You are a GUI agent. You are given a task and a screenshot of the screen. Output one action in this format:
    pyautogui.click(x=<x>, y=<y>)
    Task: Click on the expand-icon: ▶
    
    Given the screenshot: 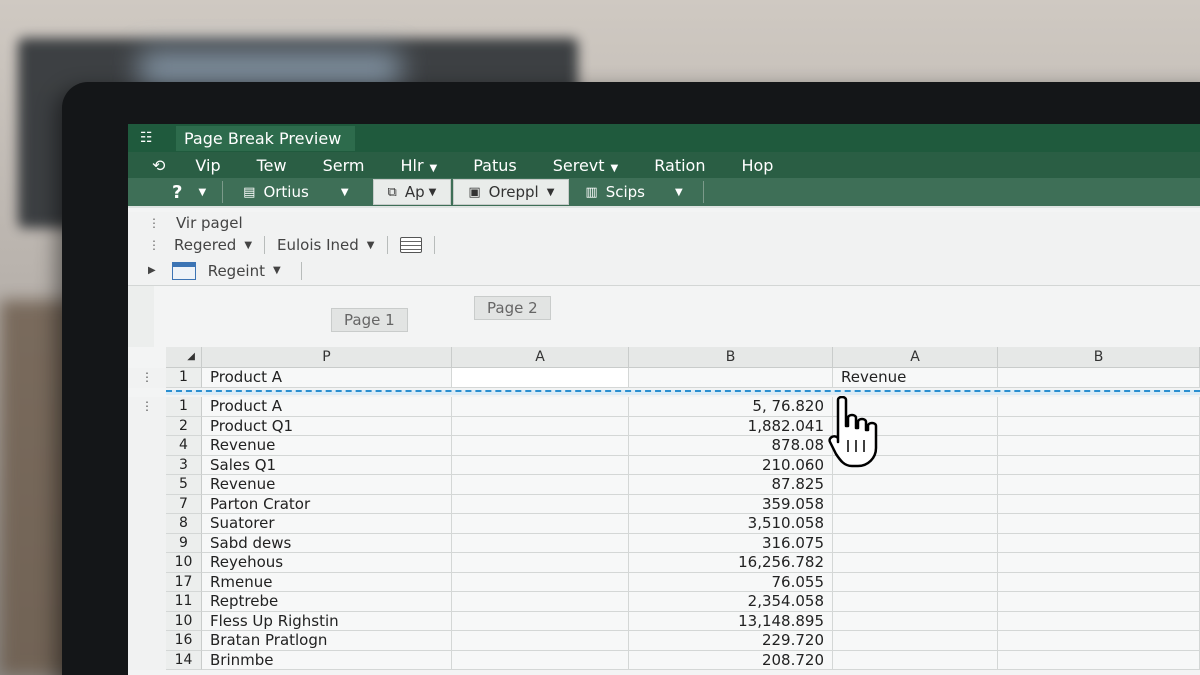 What is the action you would take?
    pyautogui.click(x=152, y=270)
    